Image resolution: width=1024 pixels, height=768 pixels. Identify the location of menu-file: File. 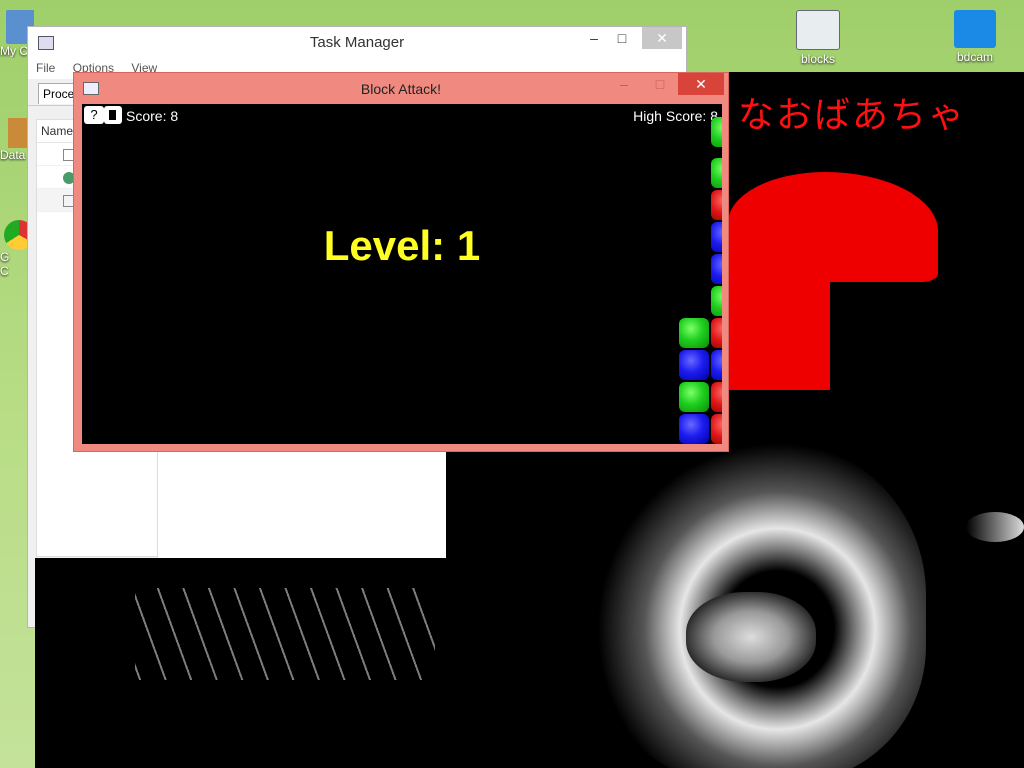
(44, 66).